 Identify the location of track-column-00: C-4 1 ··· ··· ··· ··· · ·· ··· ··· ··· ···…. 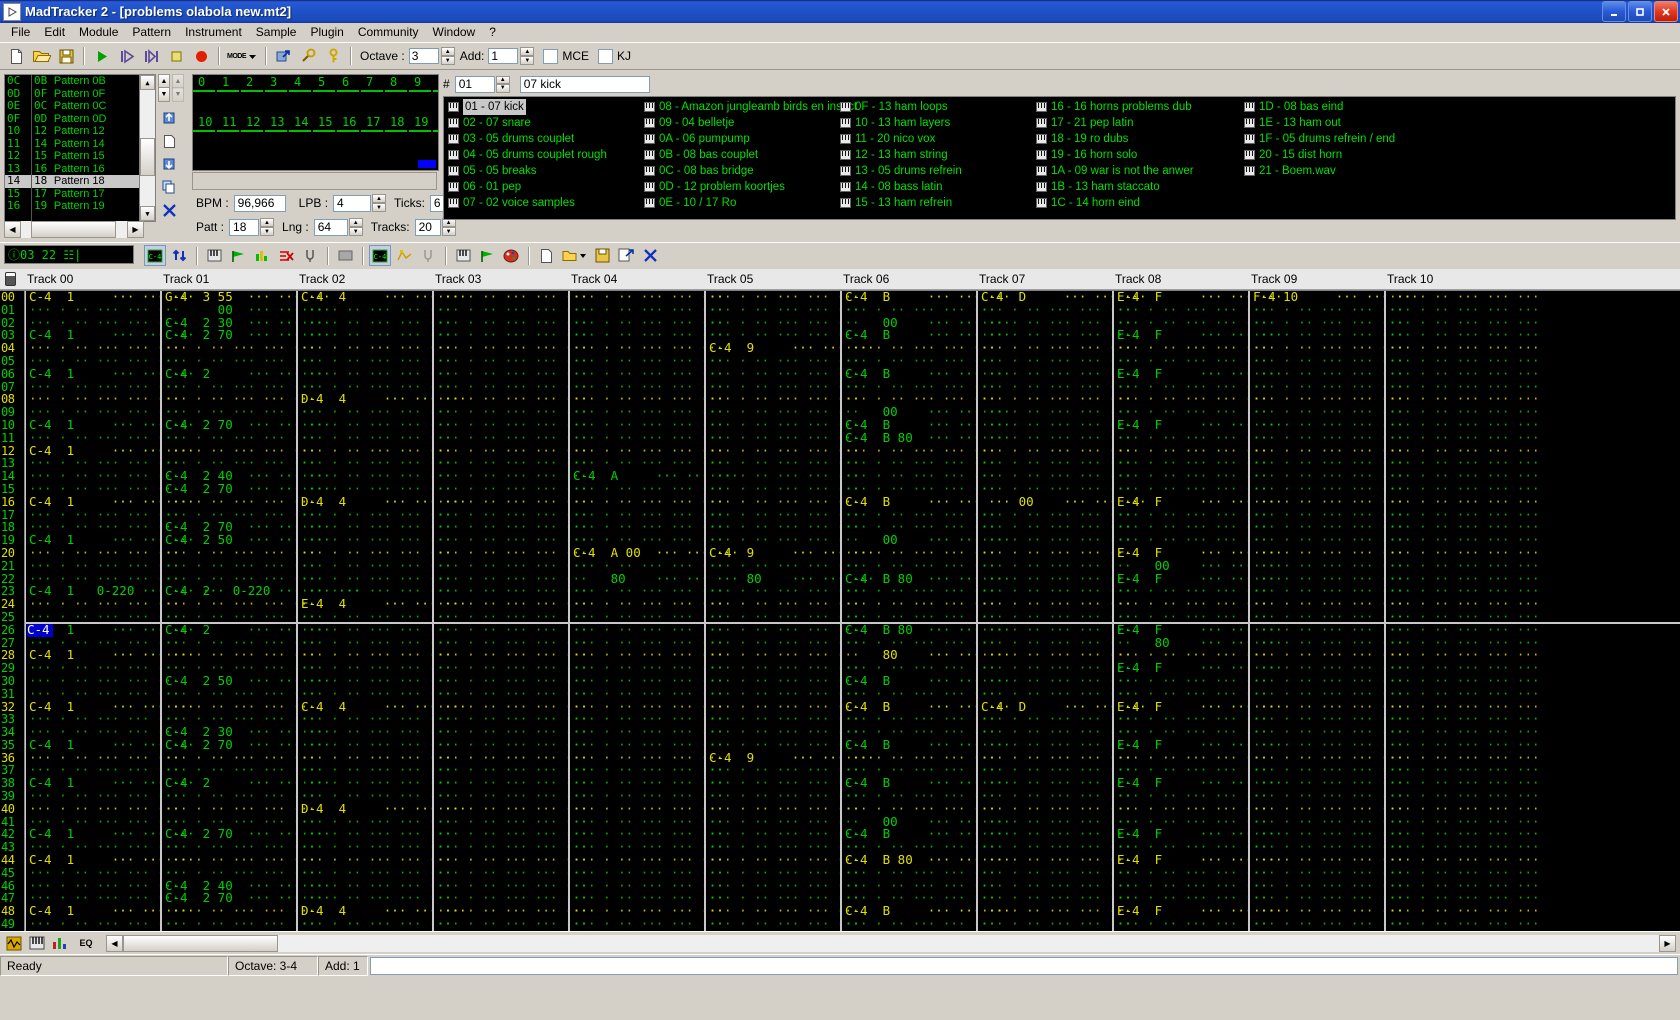
(124, 611).